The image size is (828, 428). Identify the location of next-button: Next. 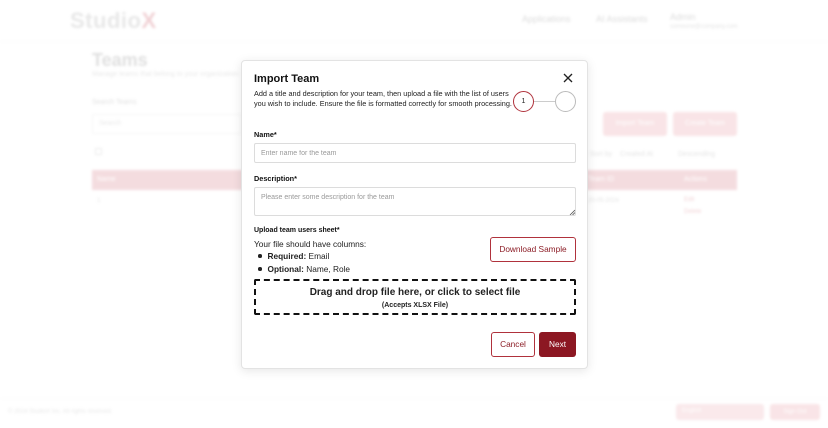
(557, 344).